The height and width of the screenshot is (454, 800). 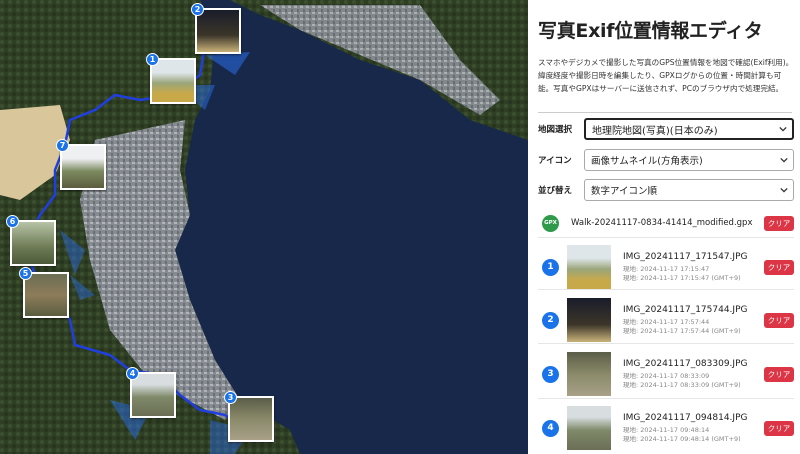 I want to click on map-select-row: 地図選択 地理院地図(写真)(日本のみ), so click(x=666, y=129).